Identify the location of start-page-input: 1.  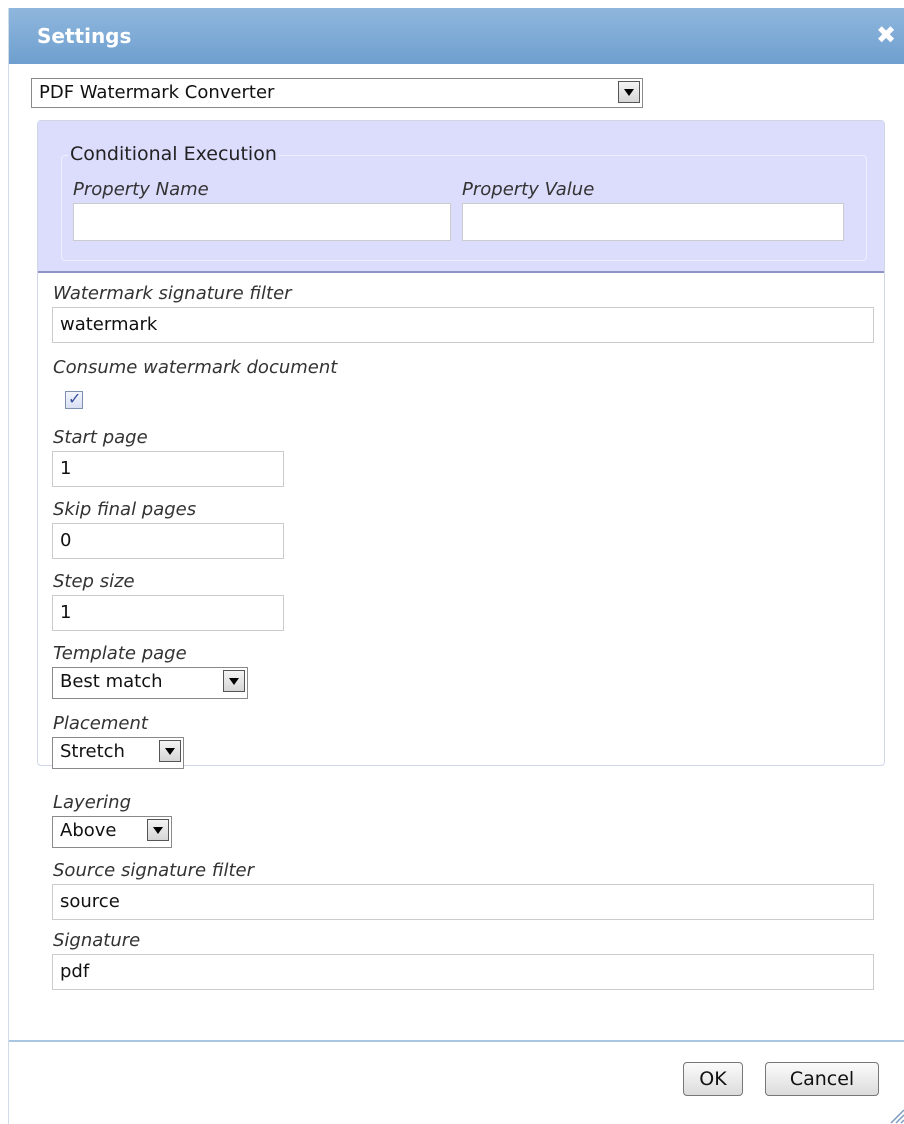
(168, 469).